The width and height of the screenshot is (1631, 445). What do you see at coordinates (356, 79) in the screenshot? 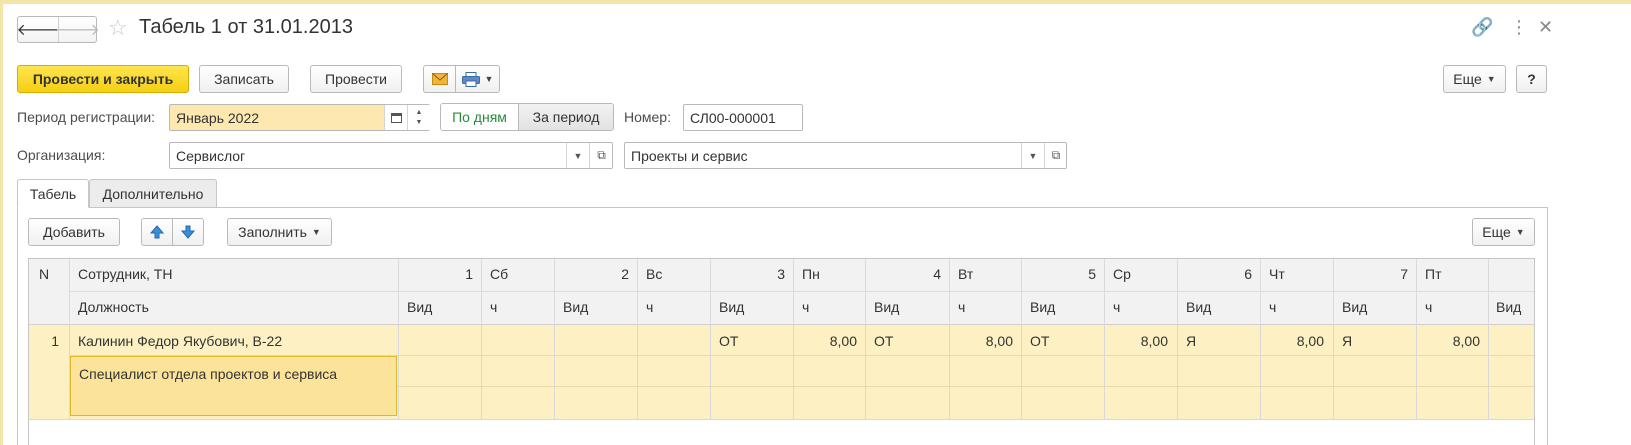
I see `post-button: Провести` at bounding box center [356, 79].